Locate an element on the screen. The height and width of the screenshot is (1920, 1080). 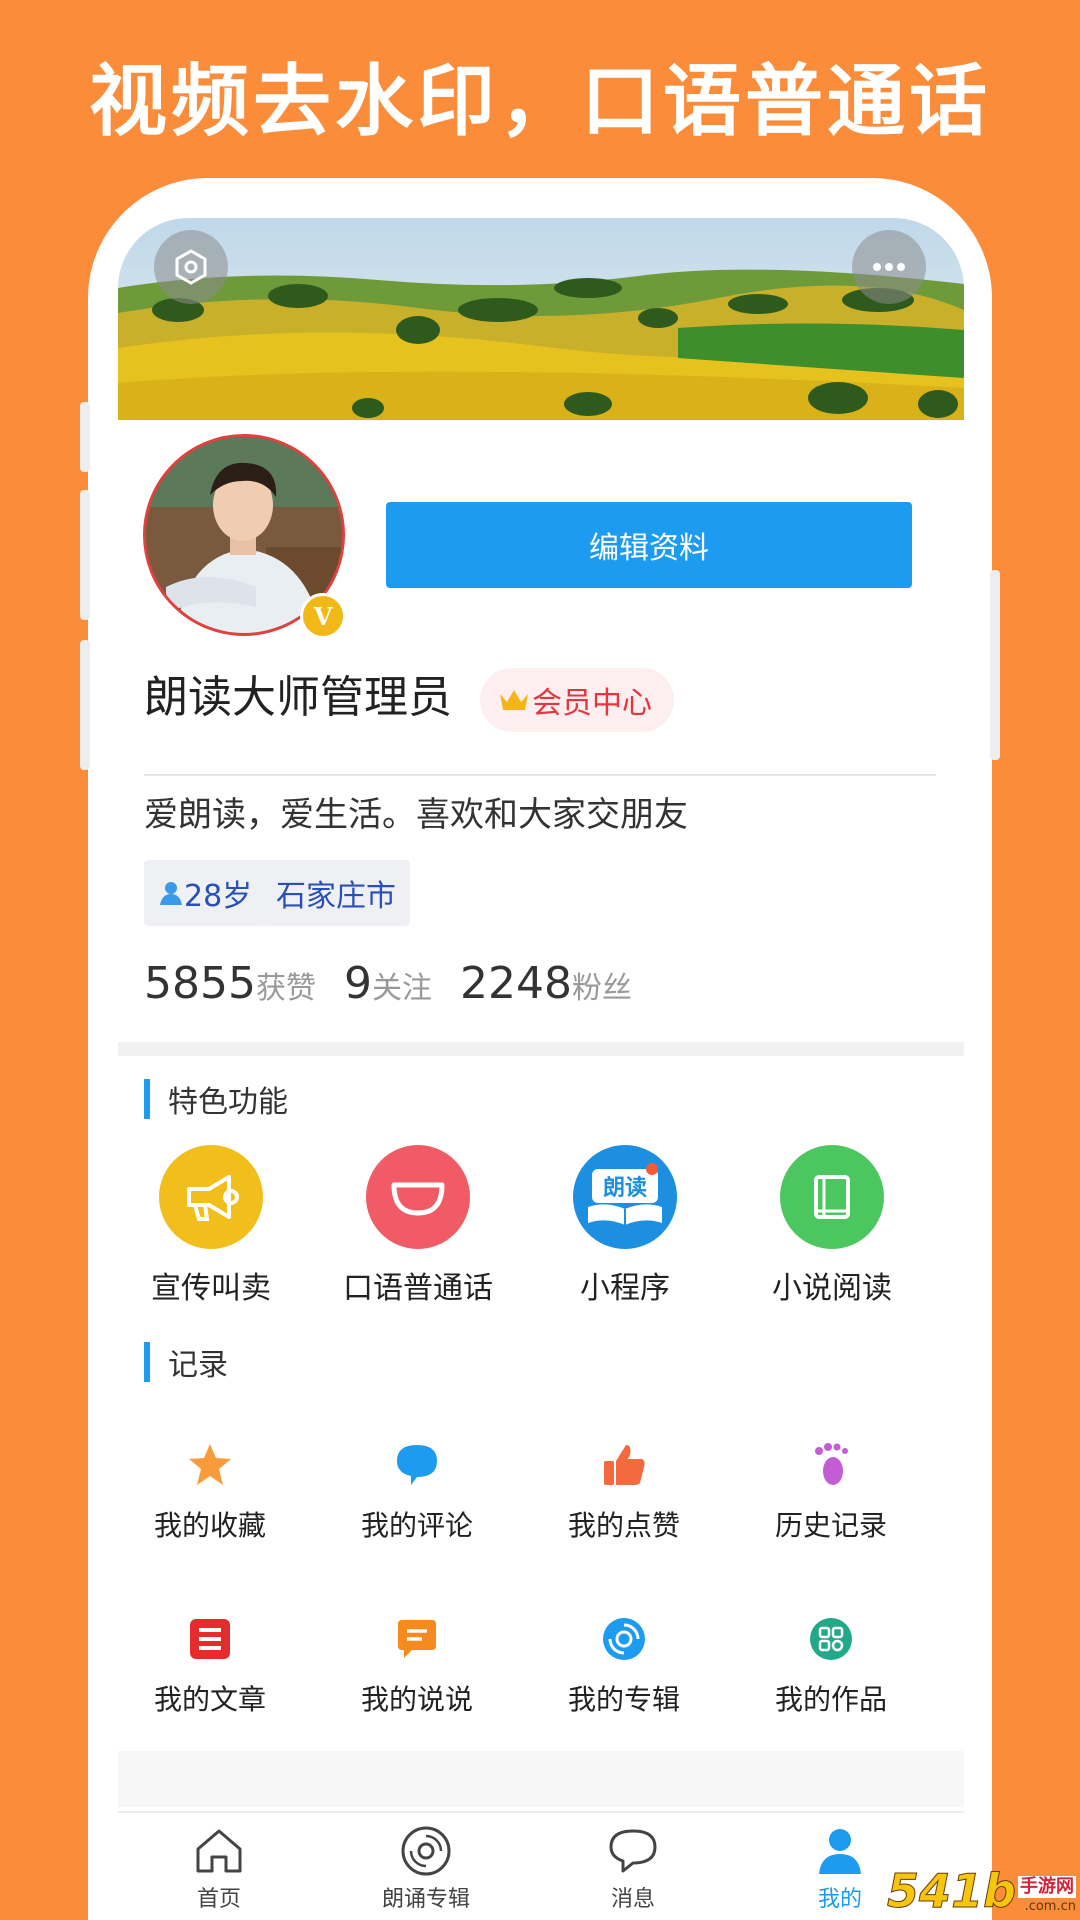
content-footer is located at coordinates (541, 1779).